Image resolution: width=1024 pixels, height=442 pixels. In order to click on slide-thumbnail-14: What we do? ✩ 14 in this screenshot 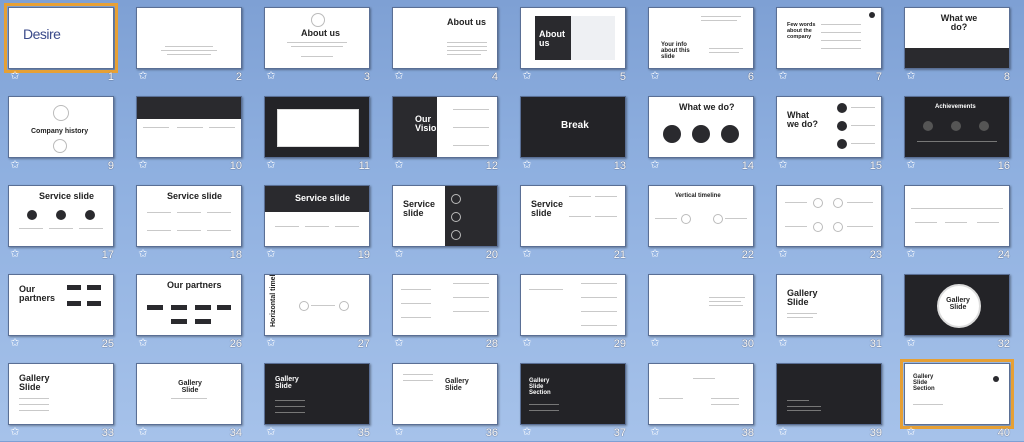, I will do `click(700, 132)`.